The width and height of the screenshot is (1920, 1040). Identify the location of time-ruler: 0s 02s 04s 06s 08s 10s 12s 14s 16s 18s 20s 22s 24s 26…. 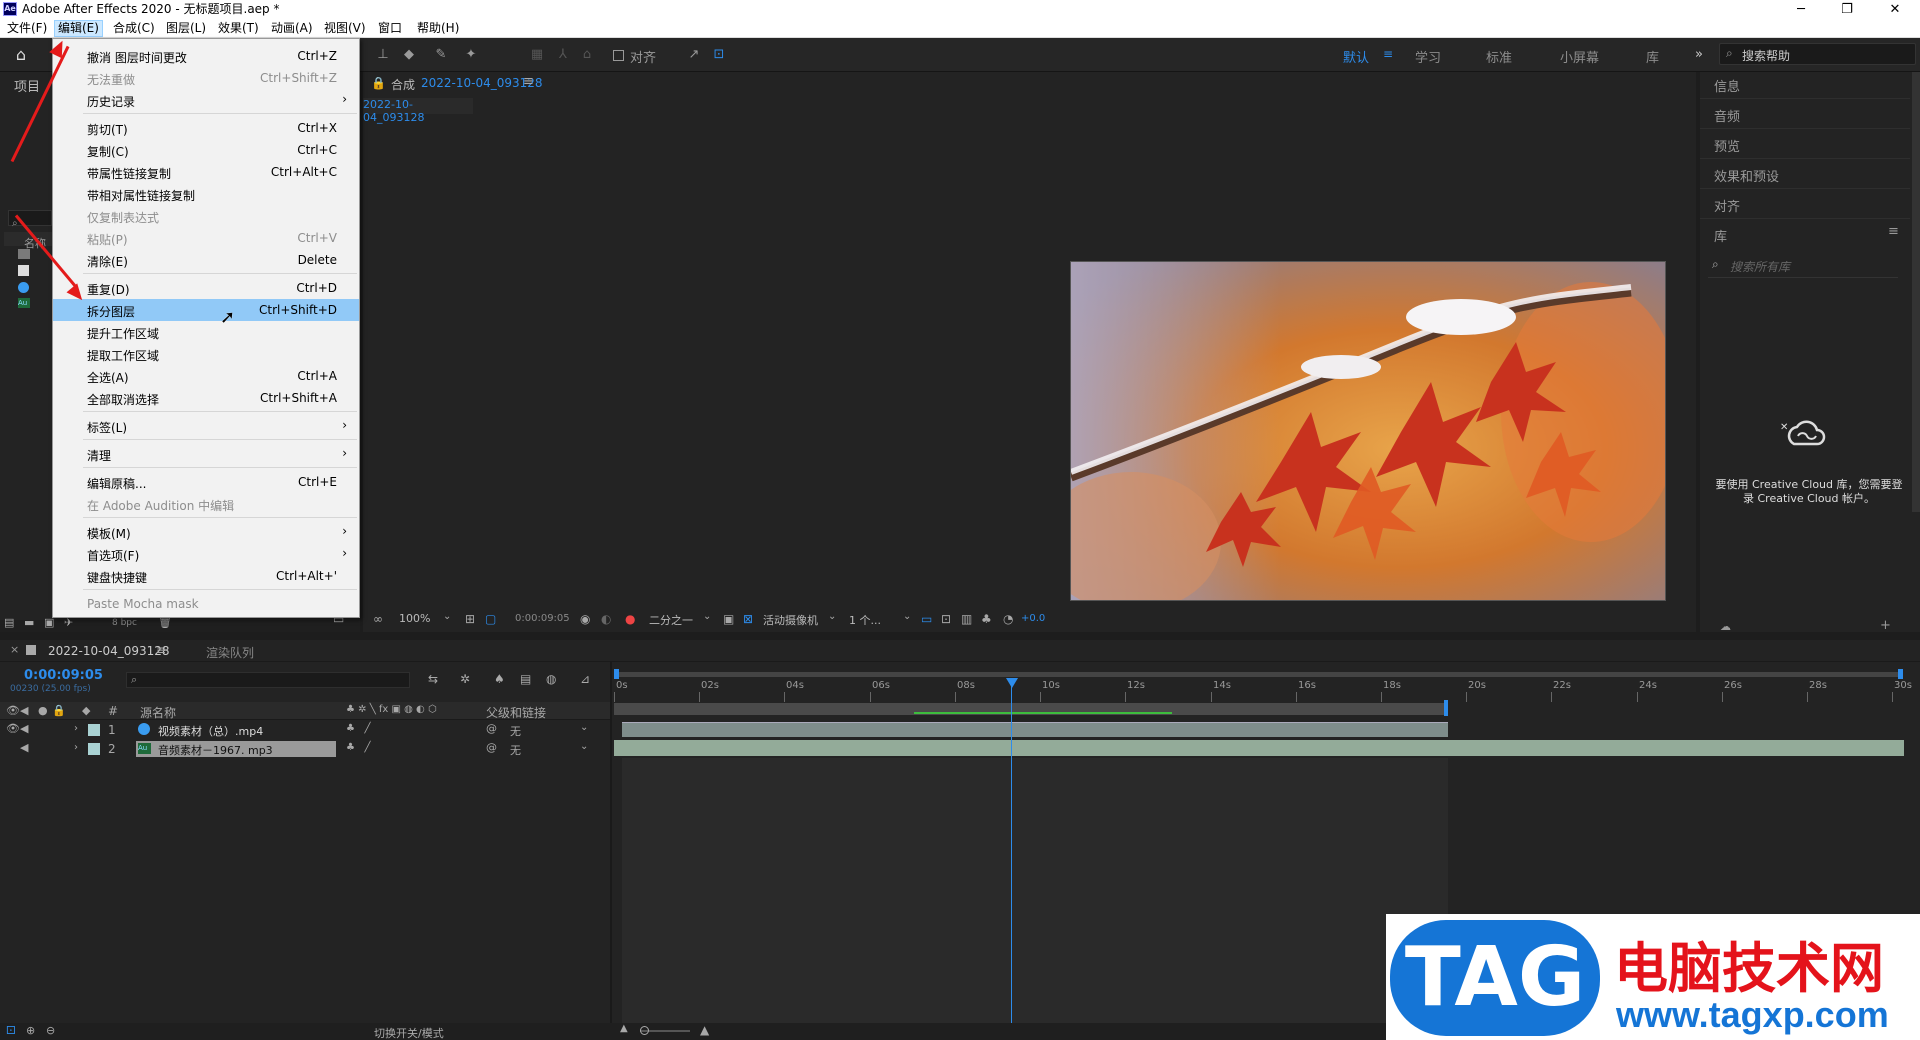
(1263, 691).